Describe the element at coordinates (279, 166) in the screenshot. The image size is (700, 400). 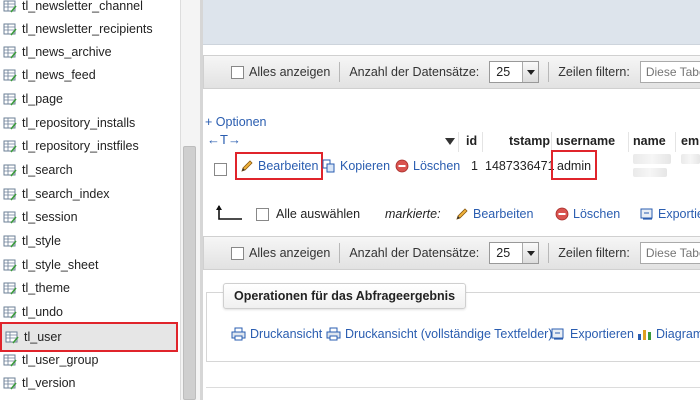
I see `edit-row-button: Bearbeiten` at that location.